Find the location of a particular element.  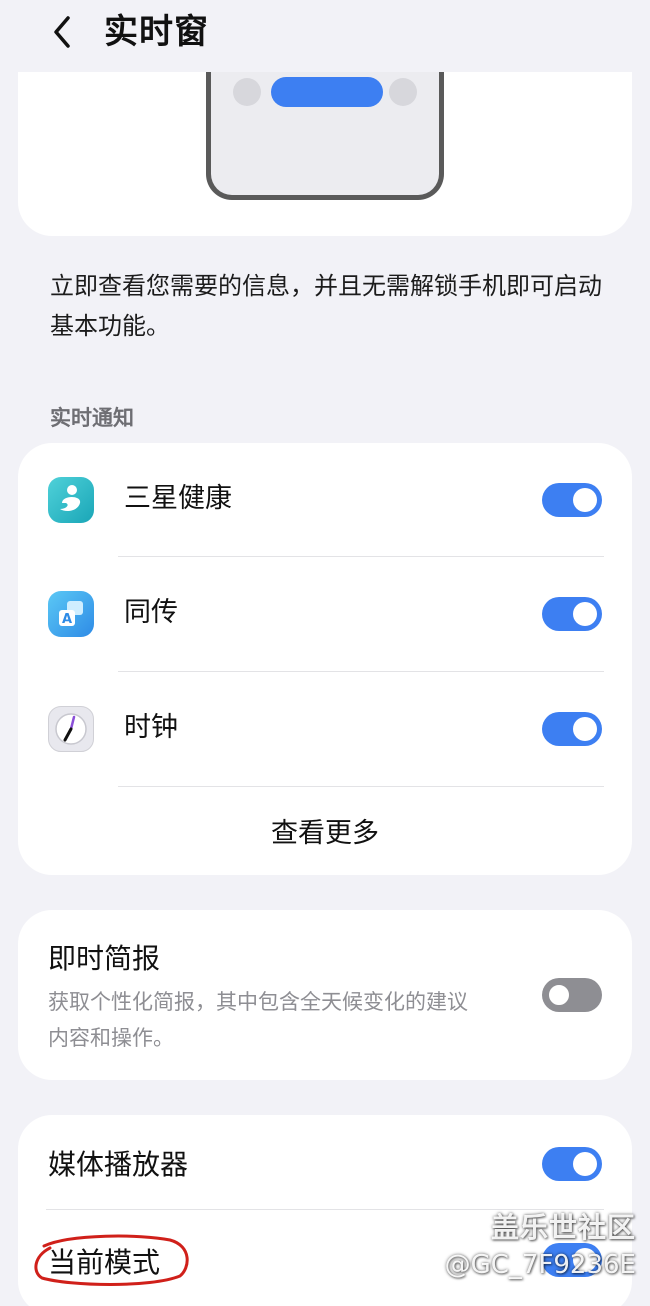

list-item-samsung-health: 三星健康 is located at coordinates (325, 500).